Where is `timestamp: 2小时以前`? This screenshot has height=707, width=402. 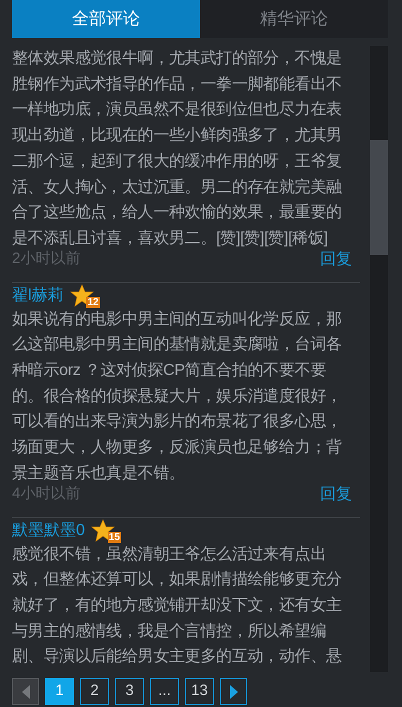 timestamp: 2小时以前 is located at coordinates (46, 259).